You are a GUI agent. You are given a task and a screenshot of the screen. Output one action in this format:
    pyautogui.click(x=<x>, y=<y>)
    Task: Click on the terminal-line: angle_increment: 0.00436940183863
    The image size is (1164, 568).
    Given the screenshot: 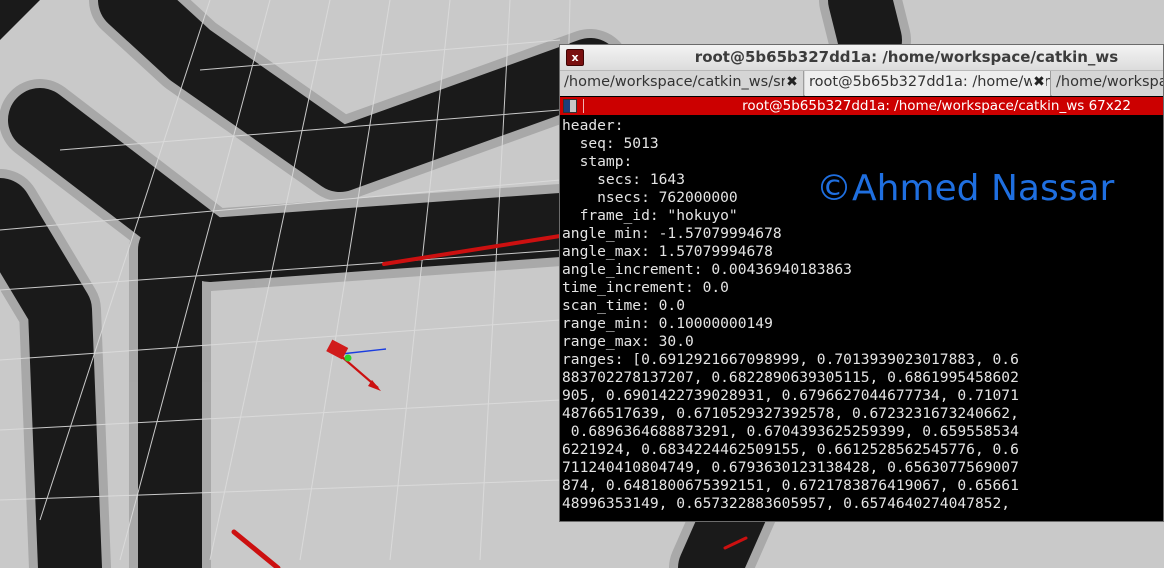 What is the action you would take?
    pyautogui.click(x=707, y=269)
    